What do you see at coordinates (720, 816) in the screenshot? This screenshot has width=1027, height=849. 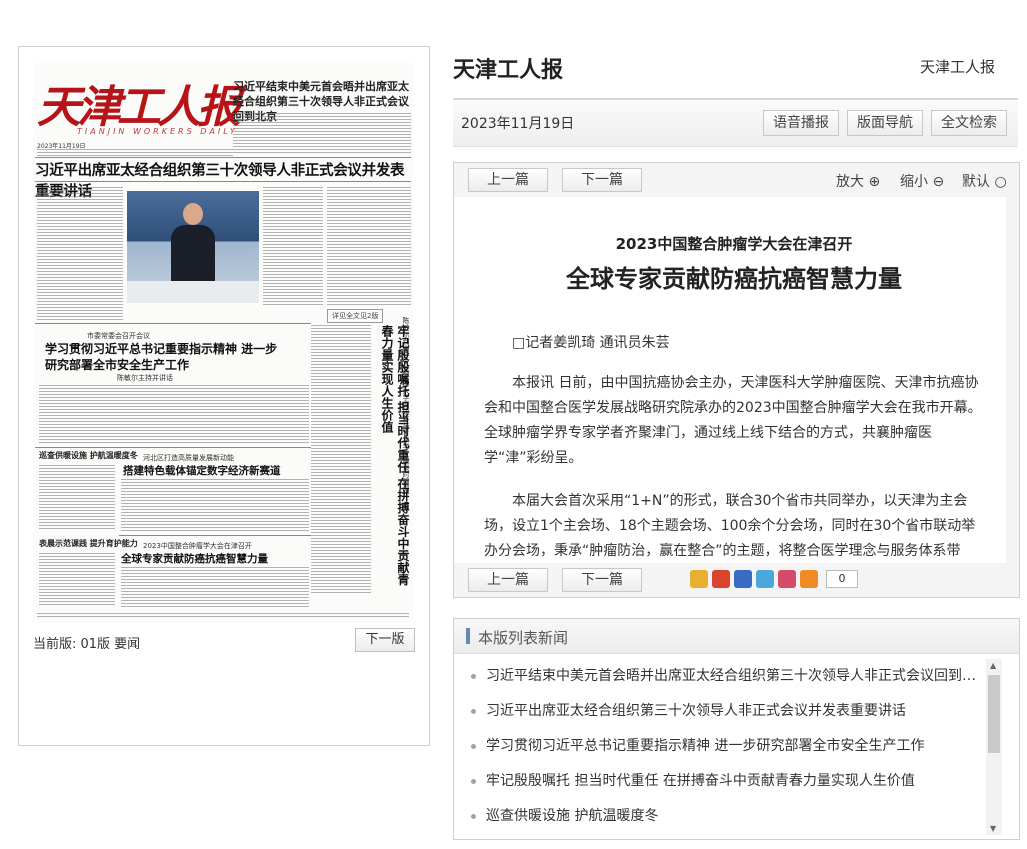 I see `news-list-item: 巡查供暖设施 护航温暖度冬` at bounding box center [720, 816].